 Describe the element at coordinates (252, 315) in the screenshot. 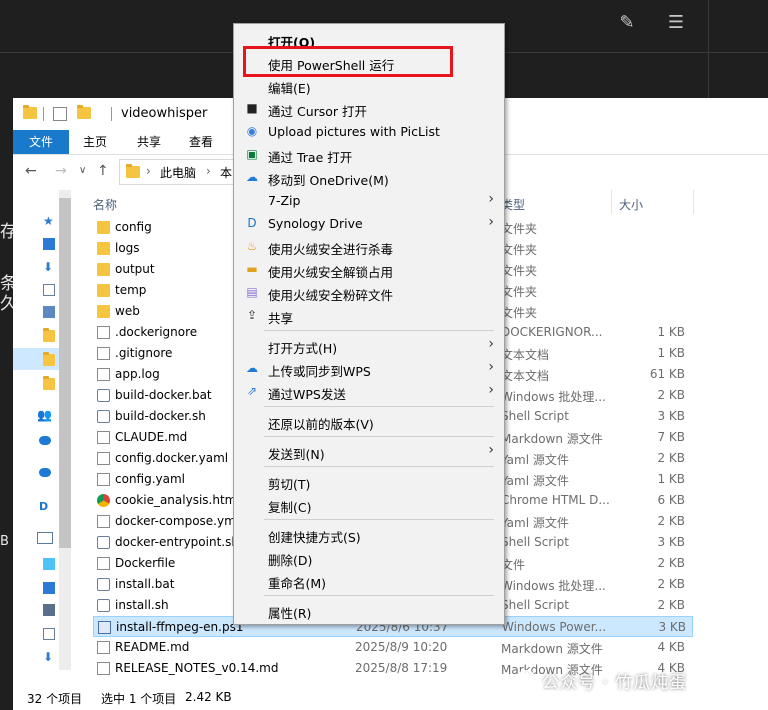

I see `share-icon: ⇪` at that location.